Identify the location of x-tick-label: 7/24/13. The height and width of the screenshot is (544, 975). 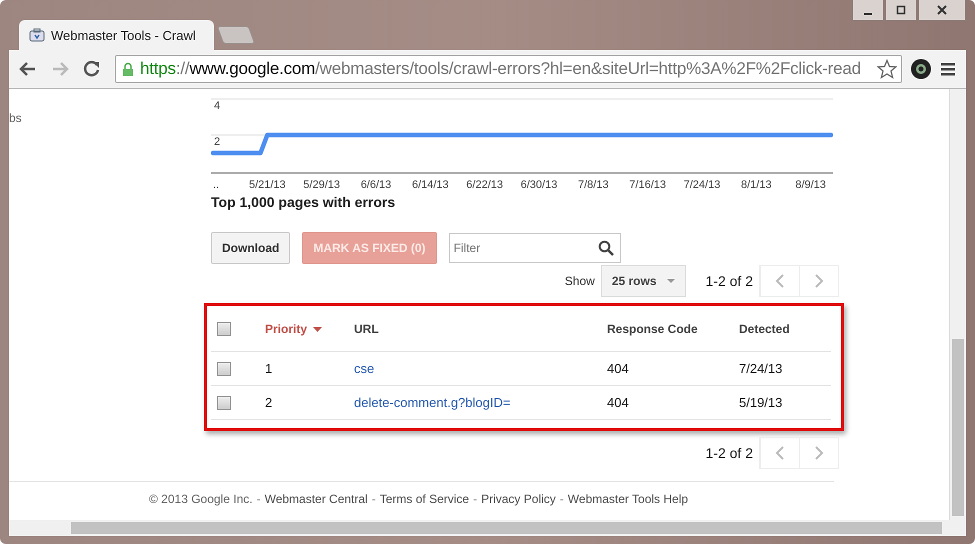
(702, 184).